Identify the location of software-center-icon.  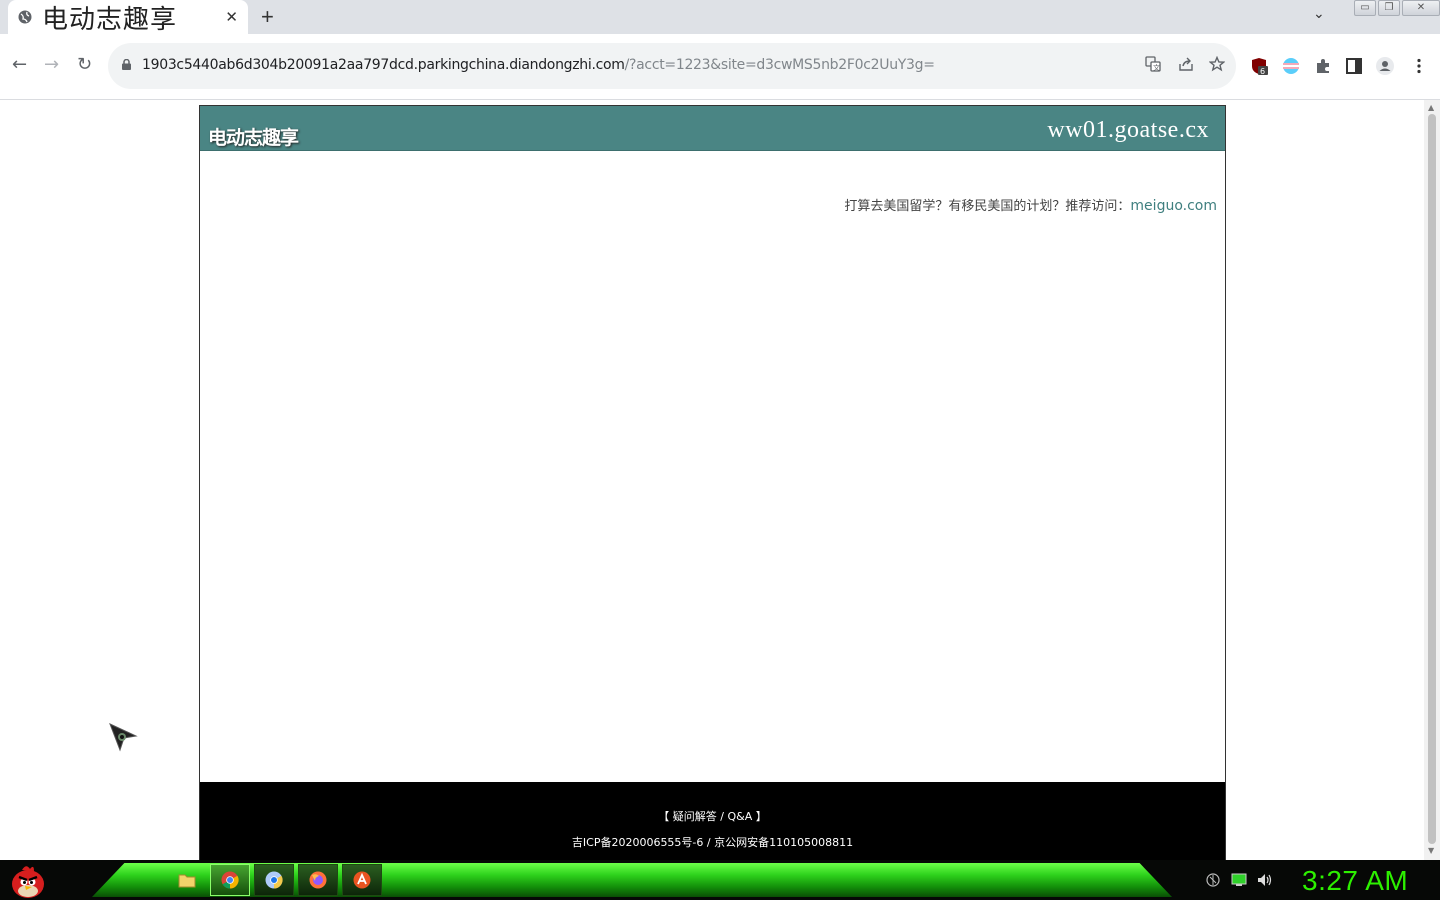
(362, 880).